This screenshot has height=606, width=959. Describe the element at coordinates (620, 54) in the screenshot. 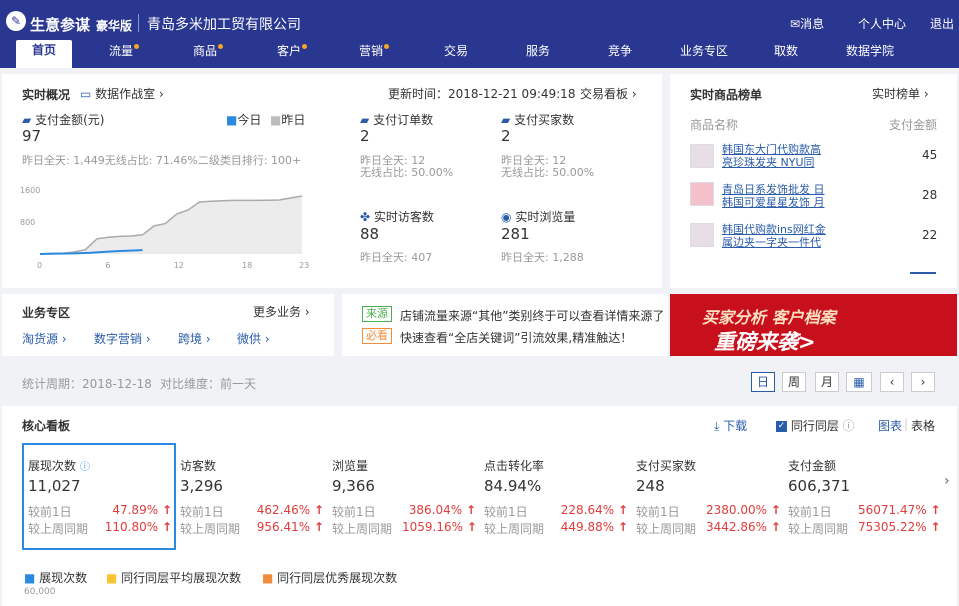

I see `nav-compete: 竞争` at that location.